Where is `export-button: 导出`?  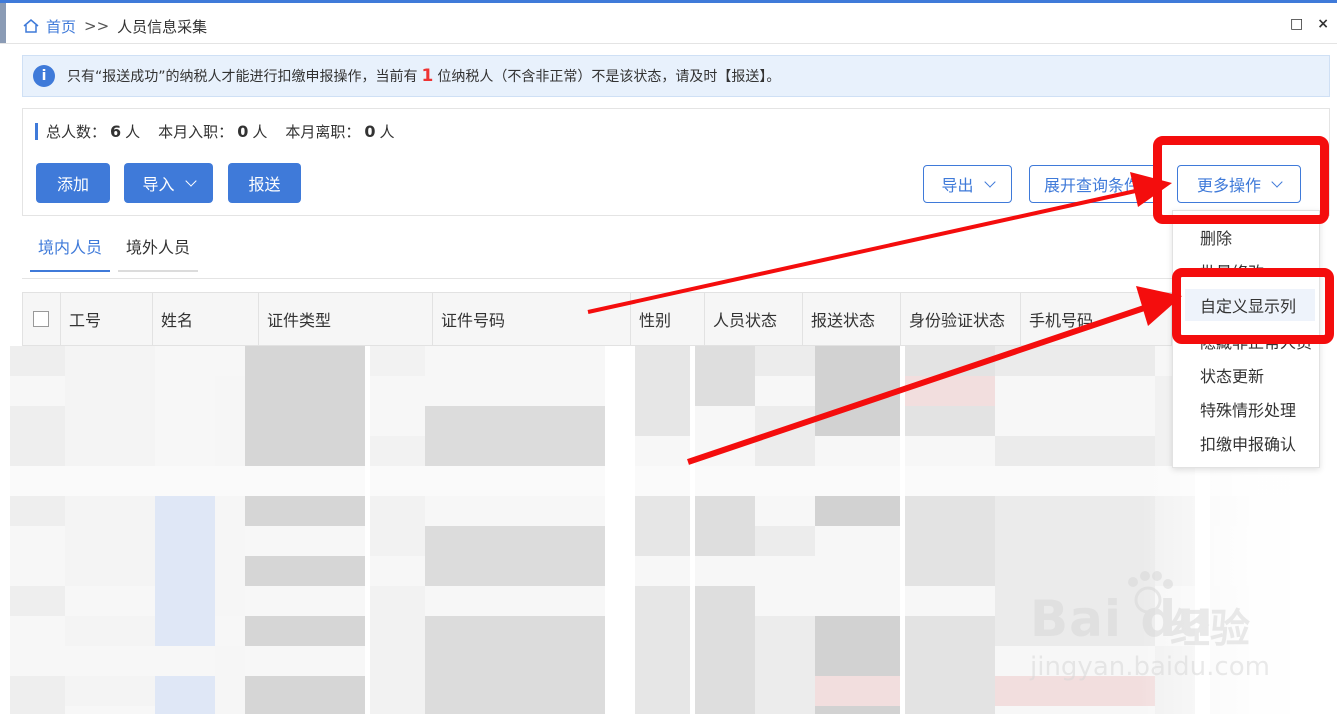
export-button: 导出 is located at coordinates (967, 184).